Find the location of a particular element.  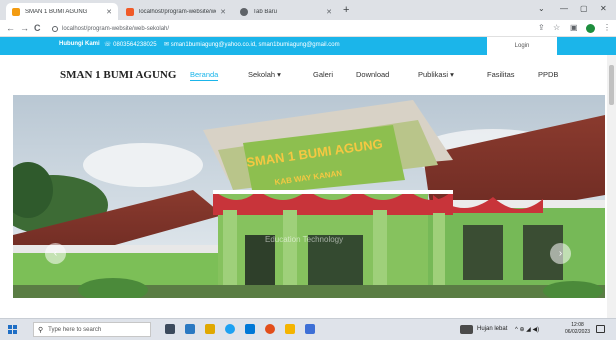

notification-icon is located at coordinates (600, 329).